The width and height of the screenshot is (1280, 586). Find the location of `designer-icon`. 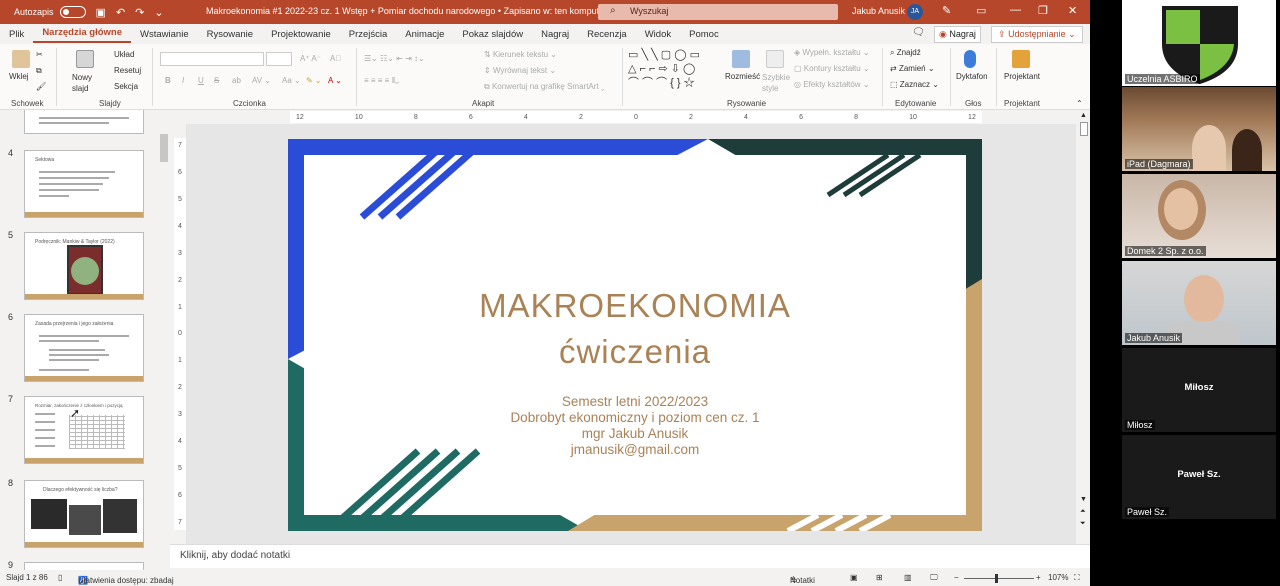

designer-icon is located at coordinates (1021, 59).